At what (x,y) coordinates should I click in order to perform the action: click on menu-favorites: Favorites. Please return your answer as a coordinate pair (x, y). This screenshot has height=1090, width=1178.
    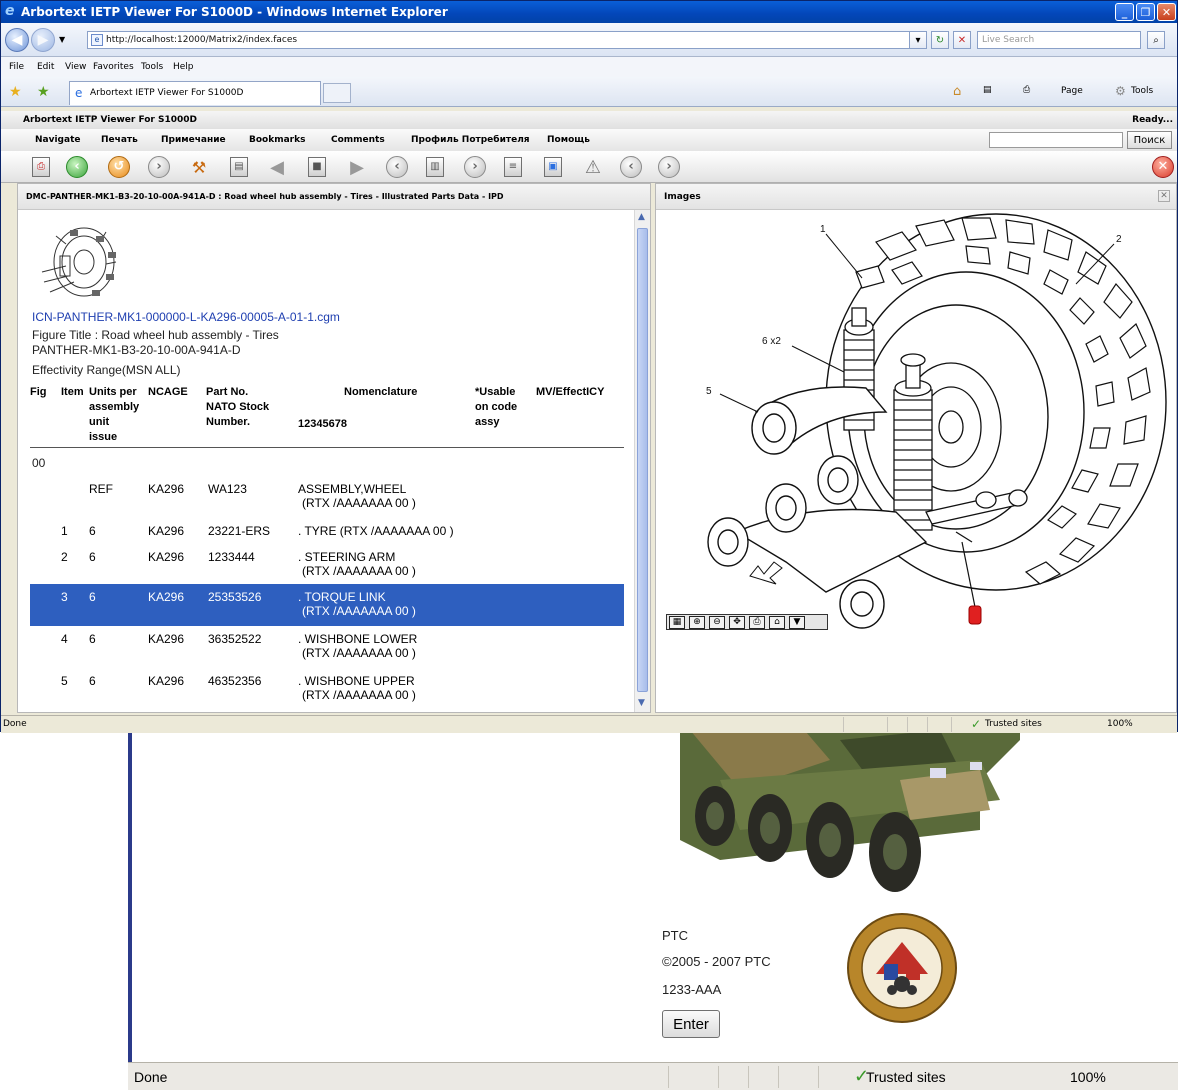
    Looking at the image, I should click on (113, 67).